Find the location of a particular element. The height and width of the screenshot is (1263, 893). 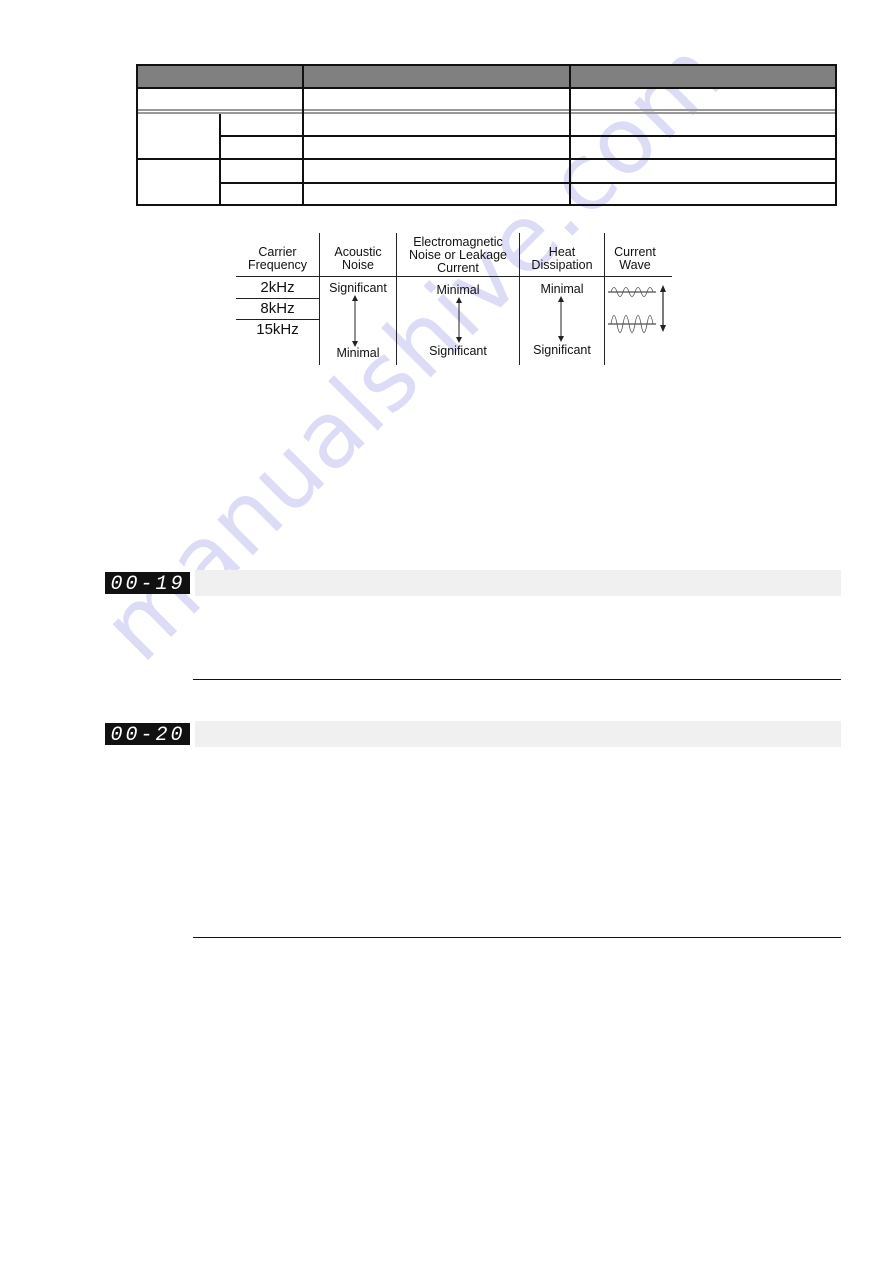

heat-top: Minimal is located at coordinates (562, 289).